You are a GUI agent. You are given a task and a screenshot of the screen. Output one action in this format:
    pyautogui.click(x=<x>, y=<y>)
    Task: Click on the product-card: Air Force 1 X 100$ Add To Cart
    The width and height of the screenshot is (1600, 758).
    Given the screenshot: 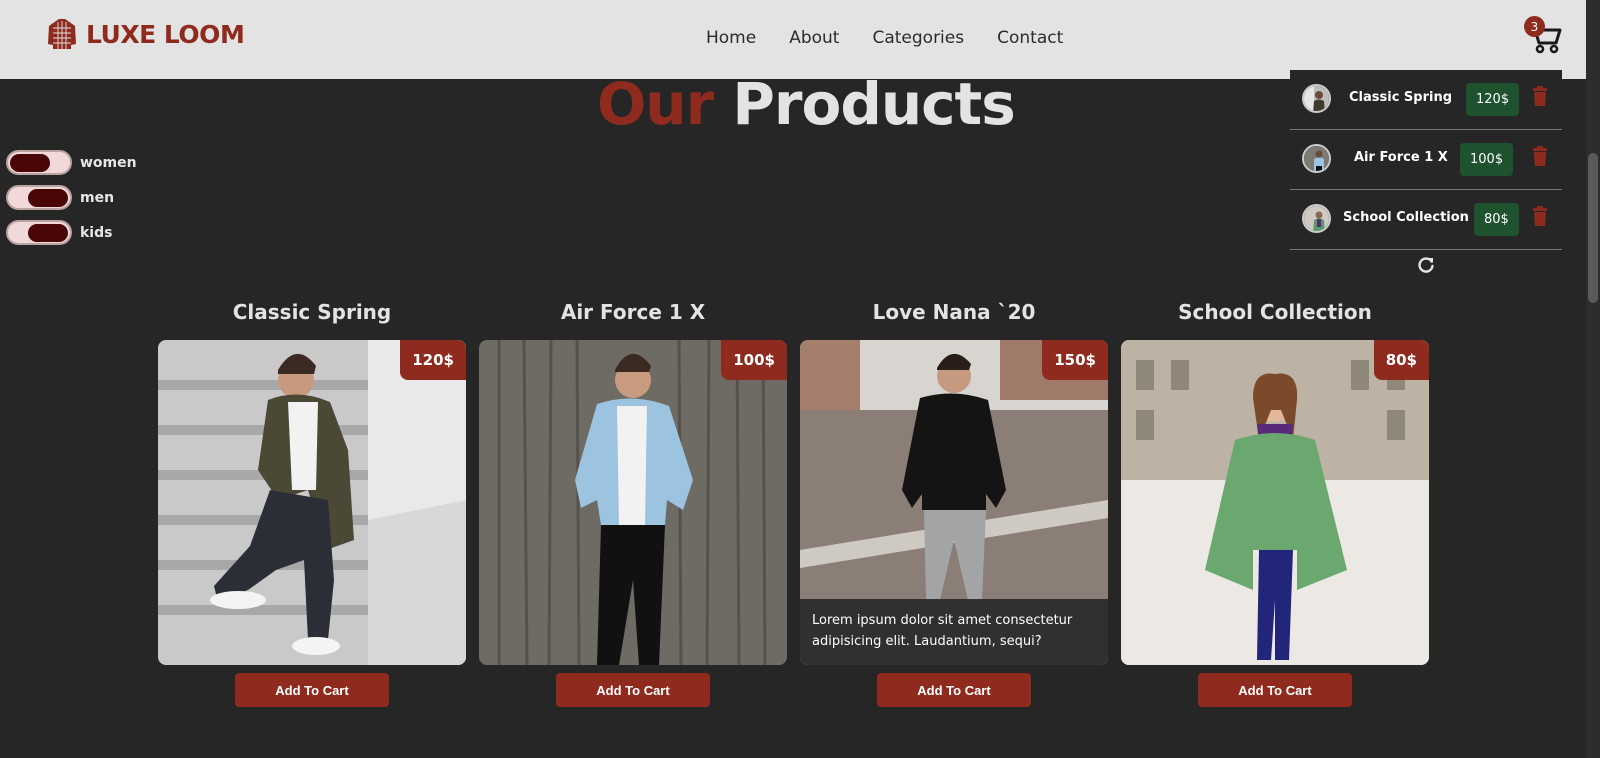 What is the action you would take?
    pyautogui.click(x=633, y=501)
    